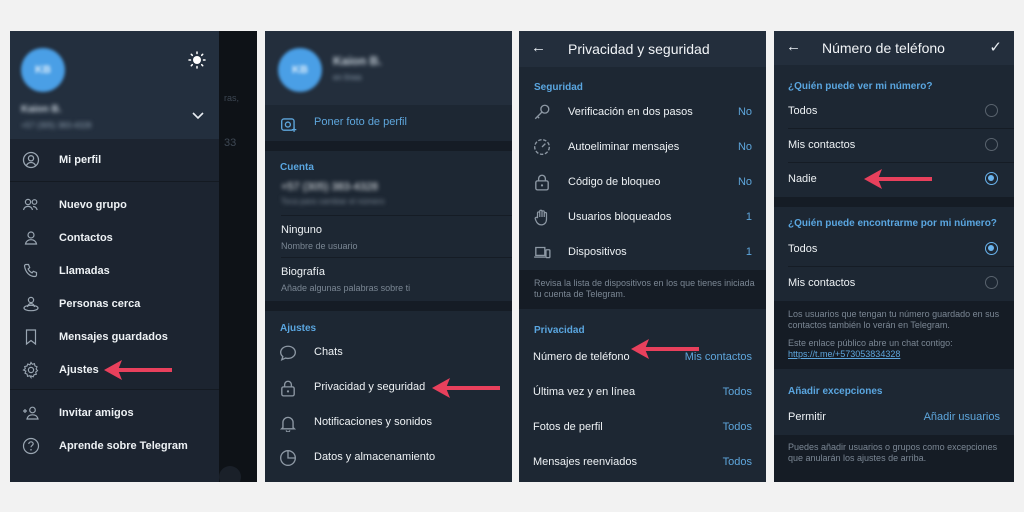 Image resolution: width=1024 pixels, height=512 pixels. What do you see at coordinates (346, 288) in the screenshot?
I see `bio-label: Añade algunas palabras sobre ti` at bounding box center [346, 288].